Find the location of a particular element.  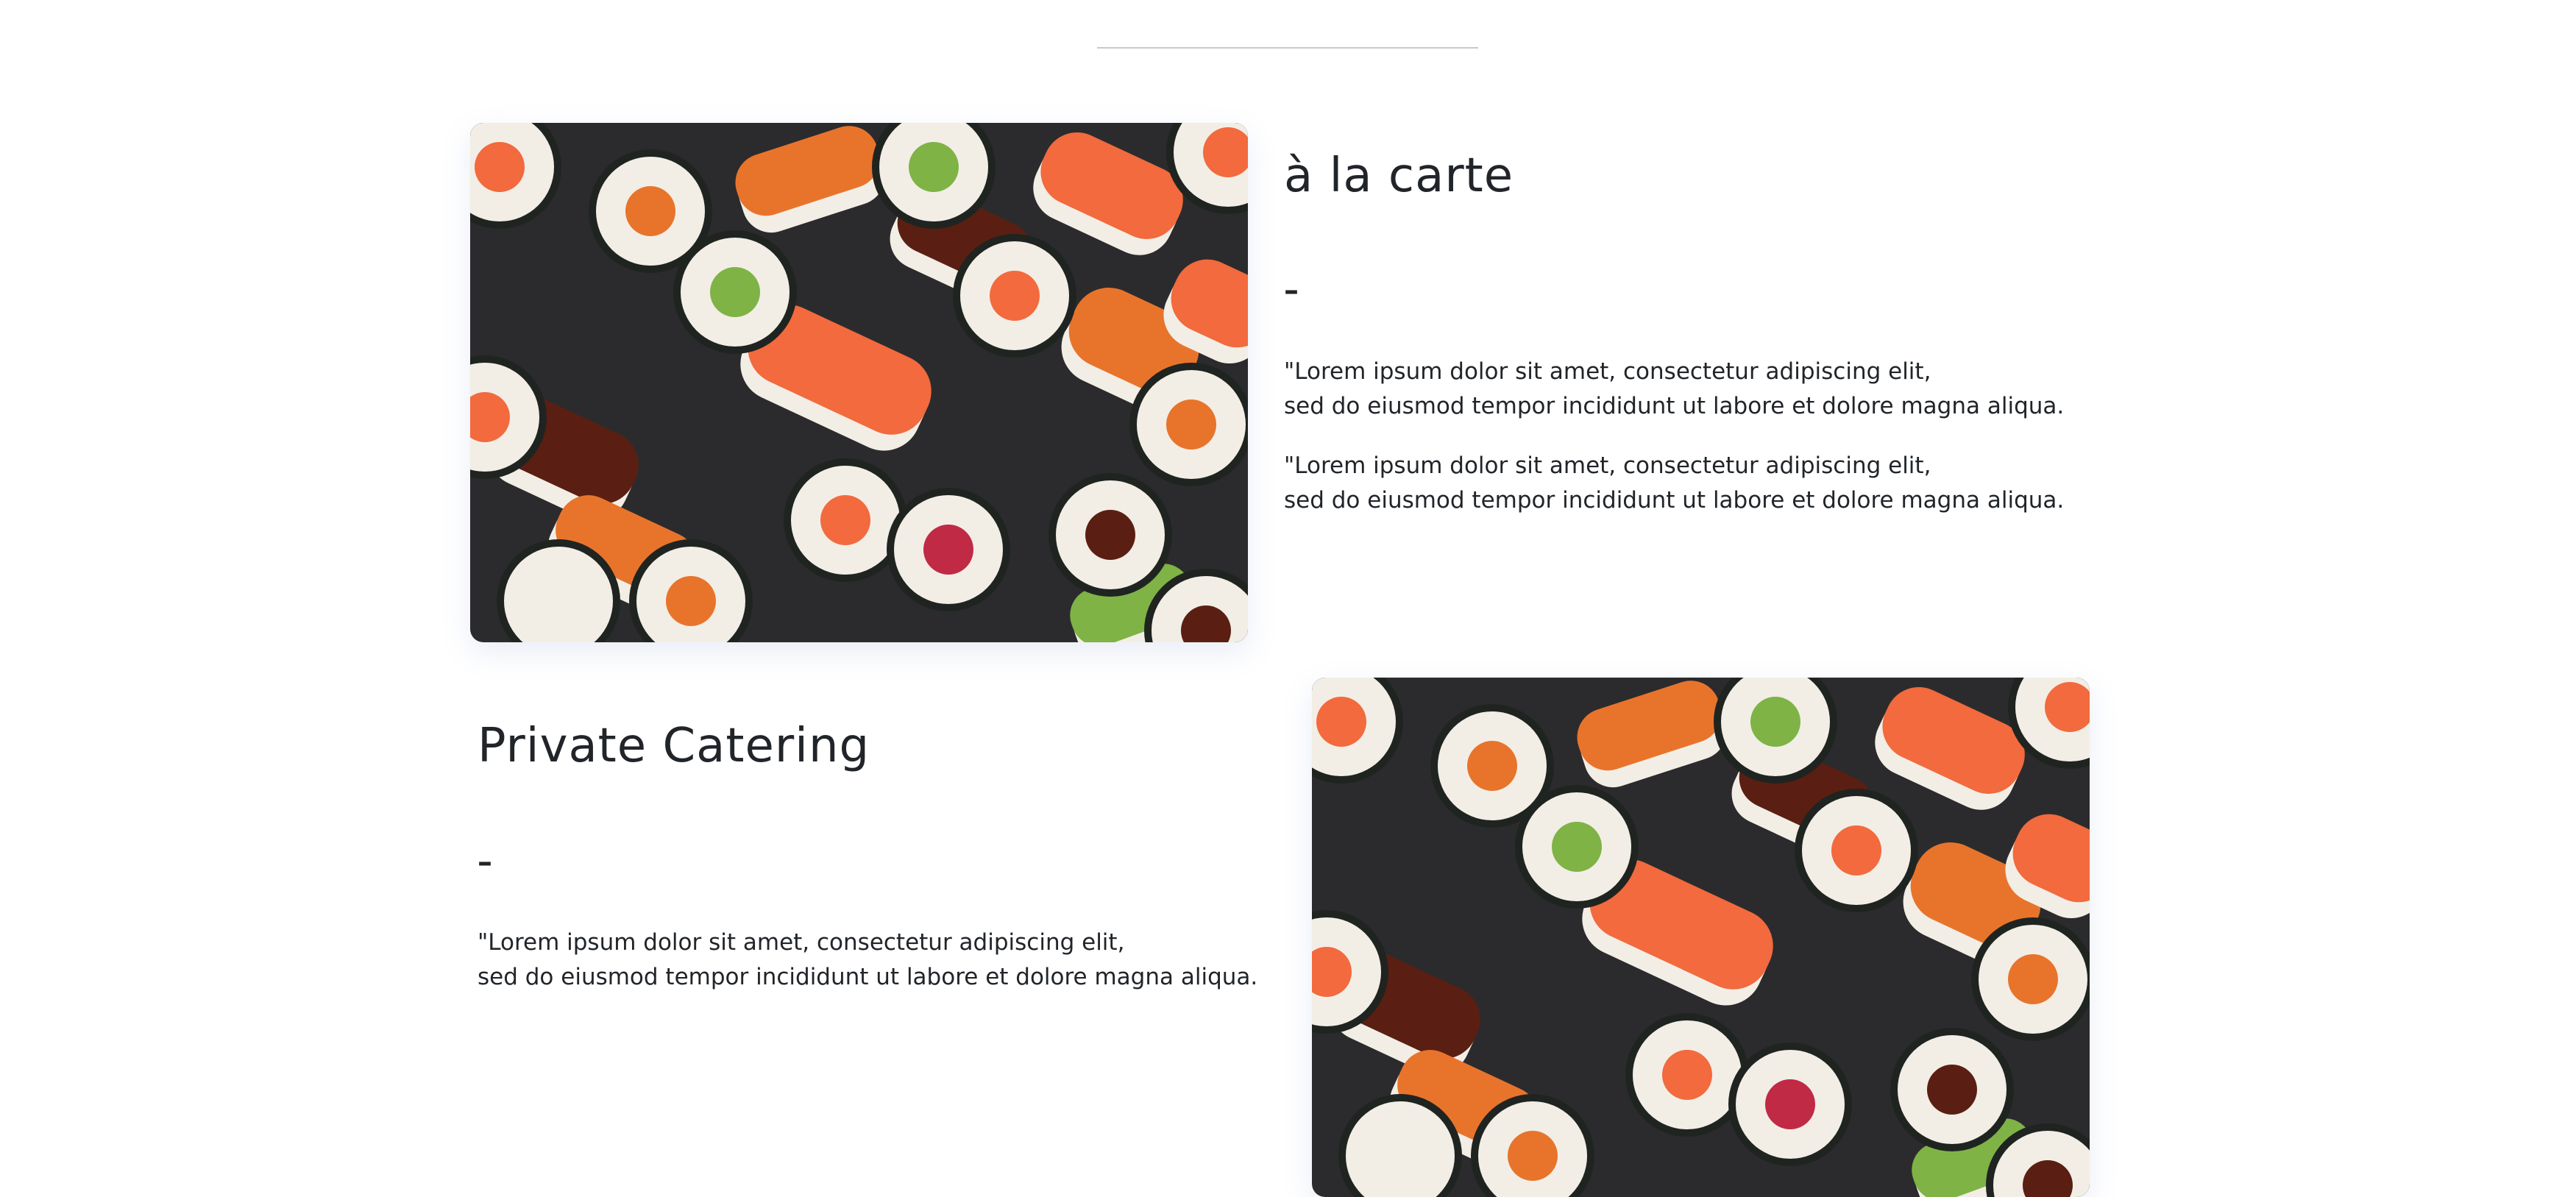

section-title-private-catering: Private Catering is located at coordinates (674, 746).